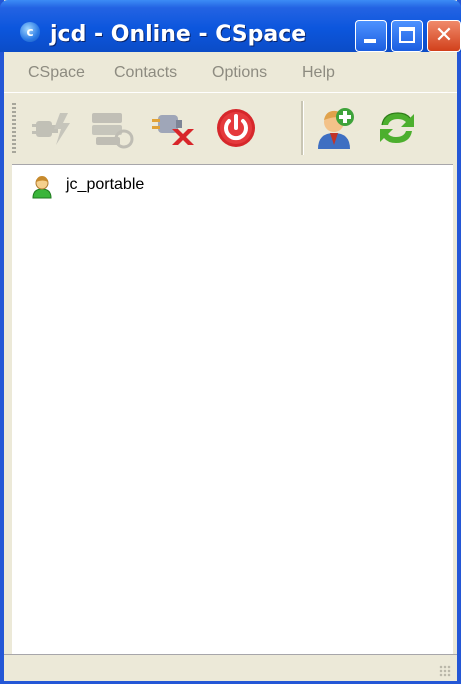  I want to click on toolbar-separator, so click(302, 128).